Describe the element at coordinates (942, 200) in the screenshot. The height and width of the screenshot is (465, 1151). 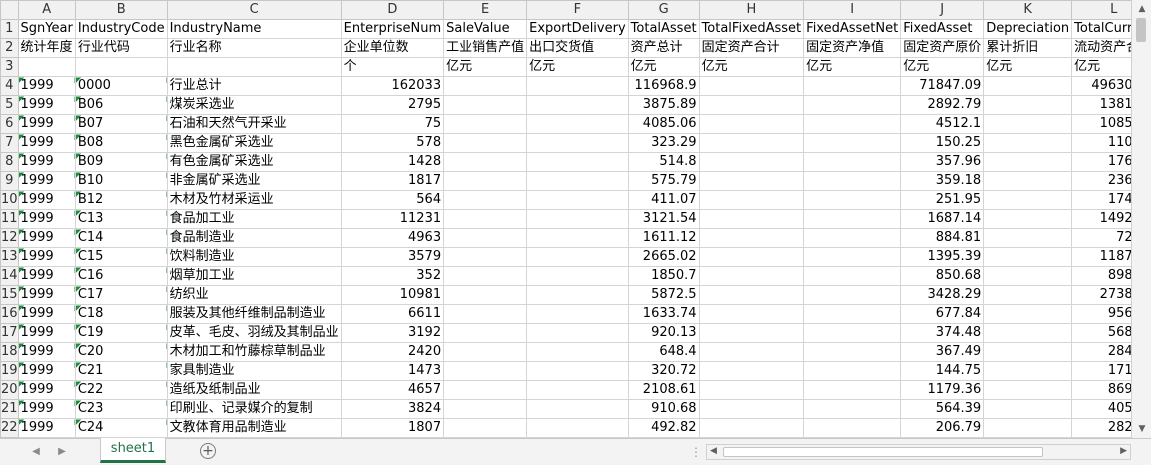
I see `cell: 251.95` at that location.